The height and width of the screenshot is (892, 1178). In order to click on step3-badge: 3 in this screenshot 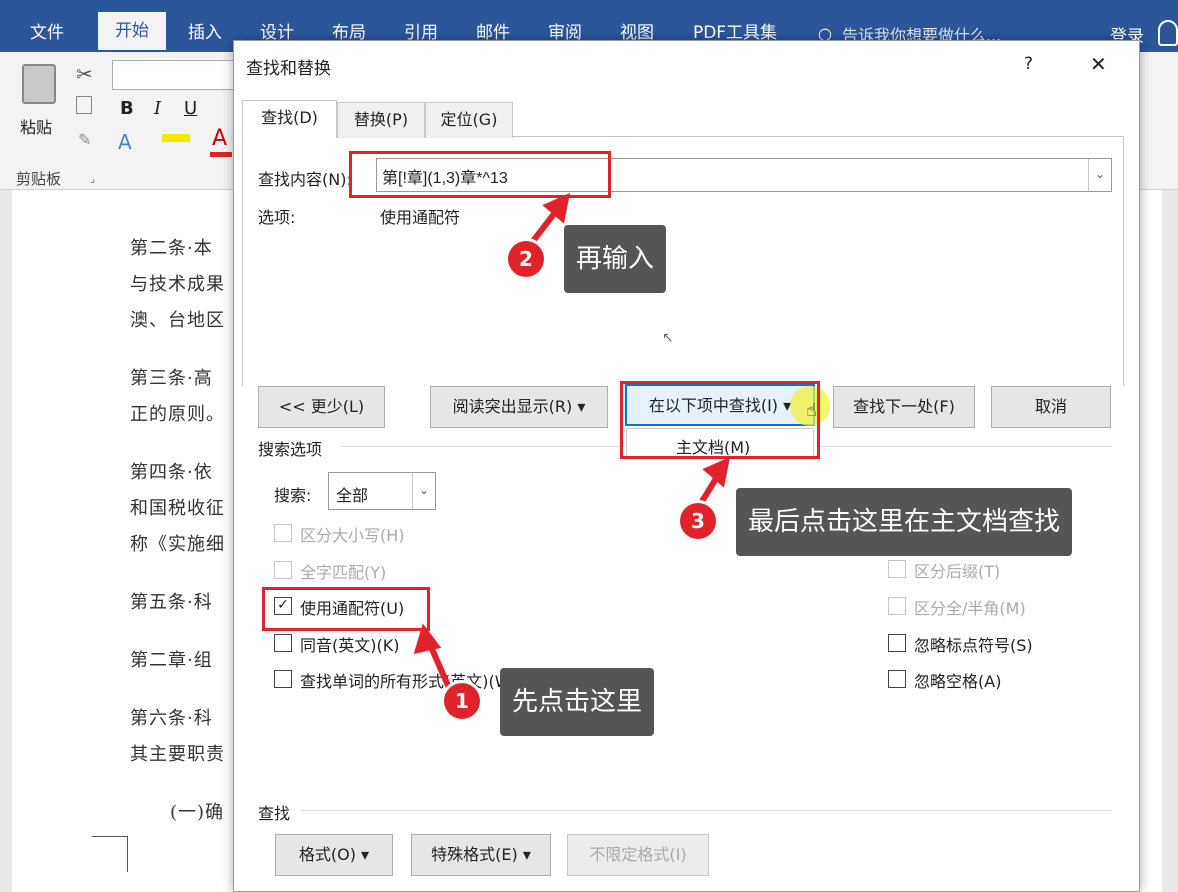, I will do `click(698, 521)`.